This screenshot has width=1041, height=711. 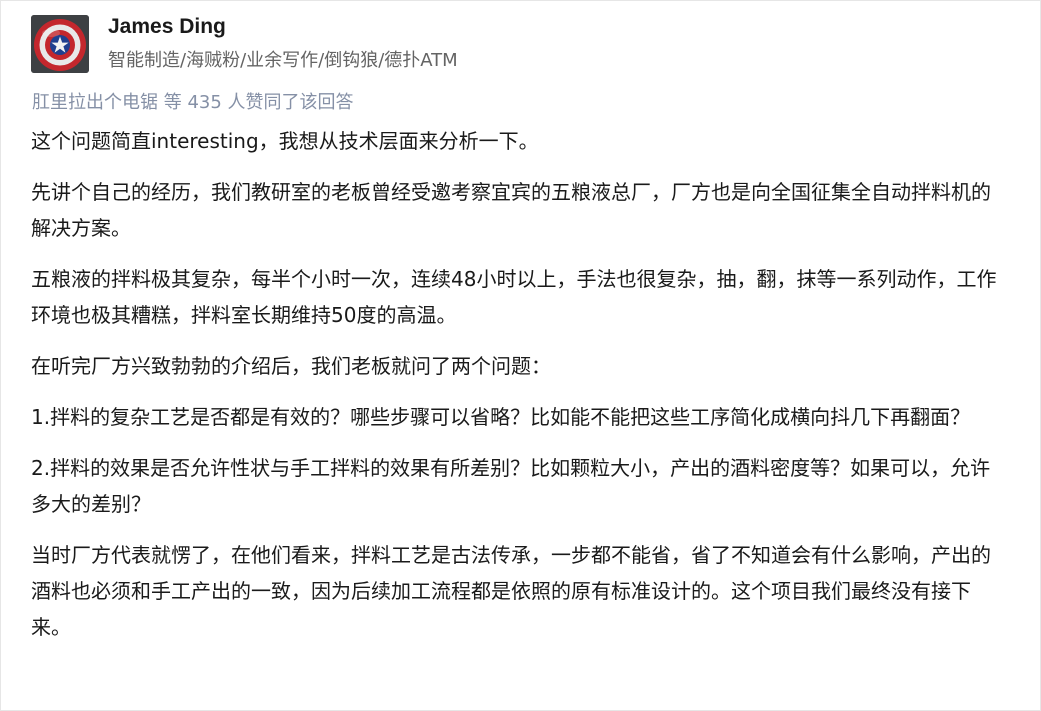 What do you see at coordinates (95, 102) in the screenshot?
I see `voter-name-link: 肛里拉出个电锯` at bounding box center [95, 102].